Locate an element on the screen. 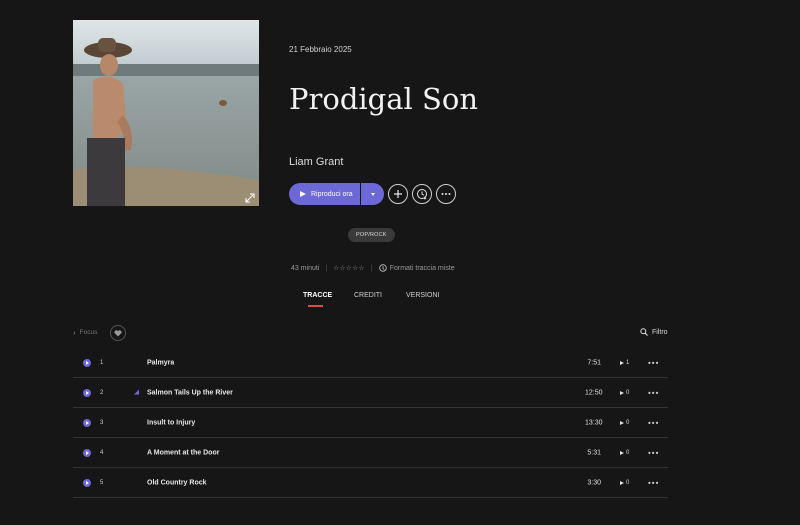 The image size is (800, 525). track-duration: 13:30 is located at coordinates (594, 422).